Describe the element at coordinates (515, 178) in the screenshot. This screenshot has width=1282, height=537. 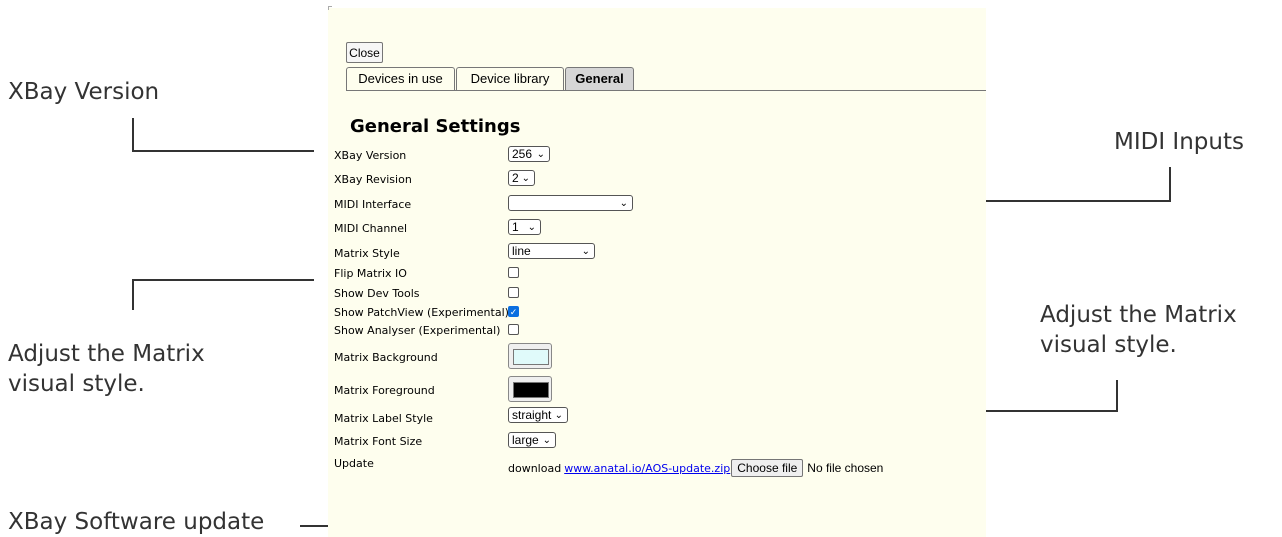
I see `xbay-revision-value: 2` at that location.